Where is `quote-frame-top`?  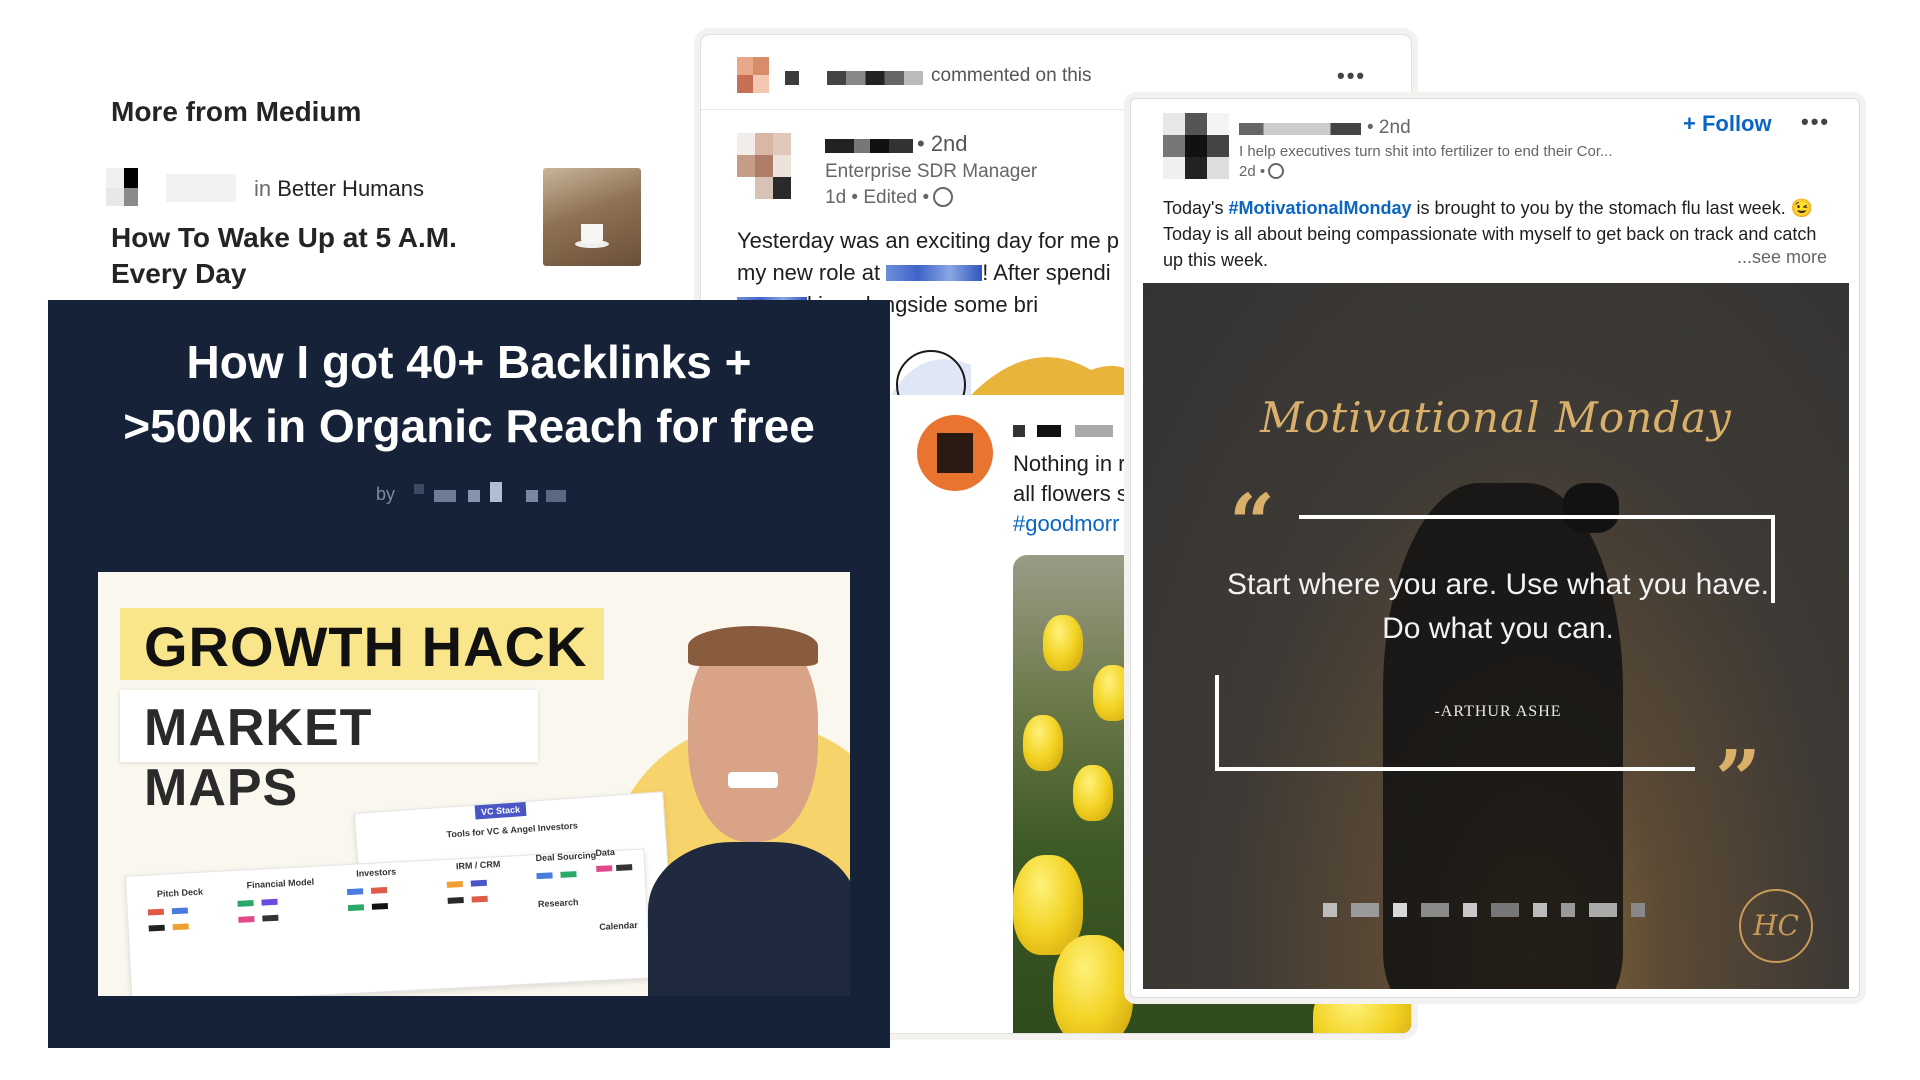 quote-frame-top is located at coordinates (1537, 517).